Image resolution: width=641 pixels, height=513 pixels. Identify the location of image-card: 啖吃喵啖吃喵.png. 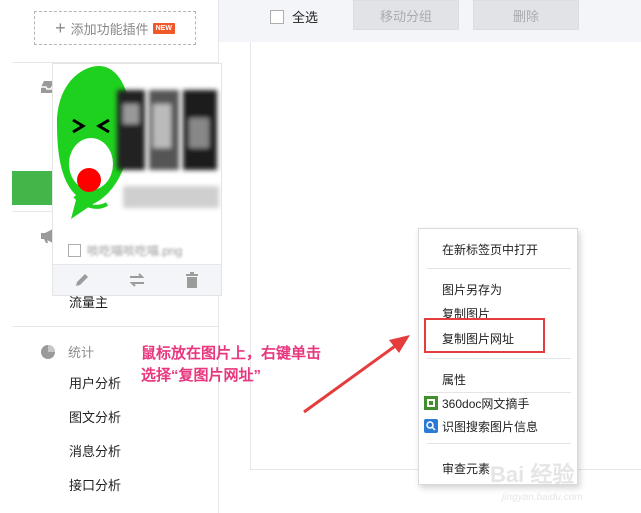
(137, 179).